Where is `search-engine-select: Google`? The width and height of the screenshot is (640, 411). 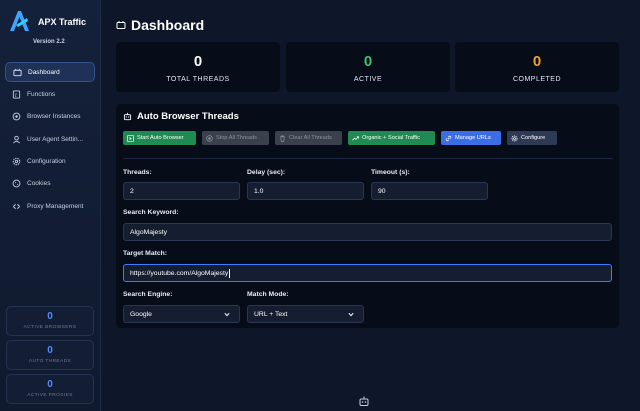
search-engine-select: Google is located at coordinates (181, 314).